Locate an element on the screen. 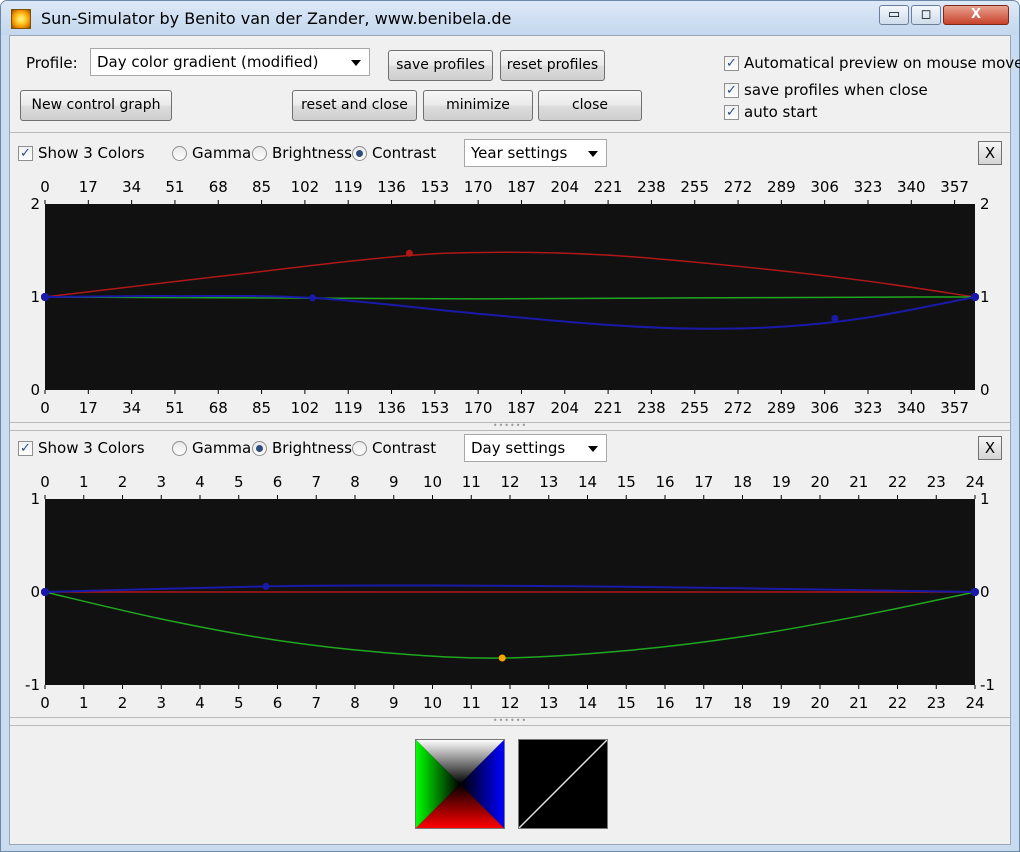 The image size is (1020, 852). x-tick-label-bottom: 102 is located at coordinates (305, 408).